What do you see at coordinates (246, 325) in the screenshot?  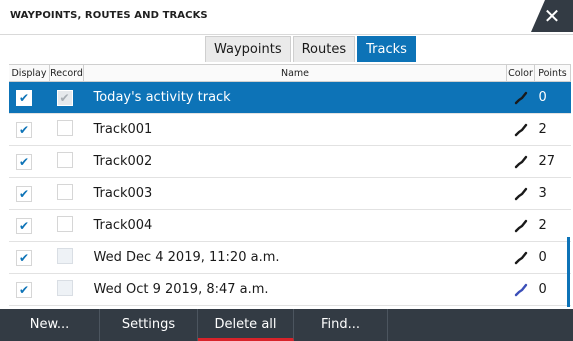 I see `delete-all-button: Delete all` at bounding box center [246, 325].